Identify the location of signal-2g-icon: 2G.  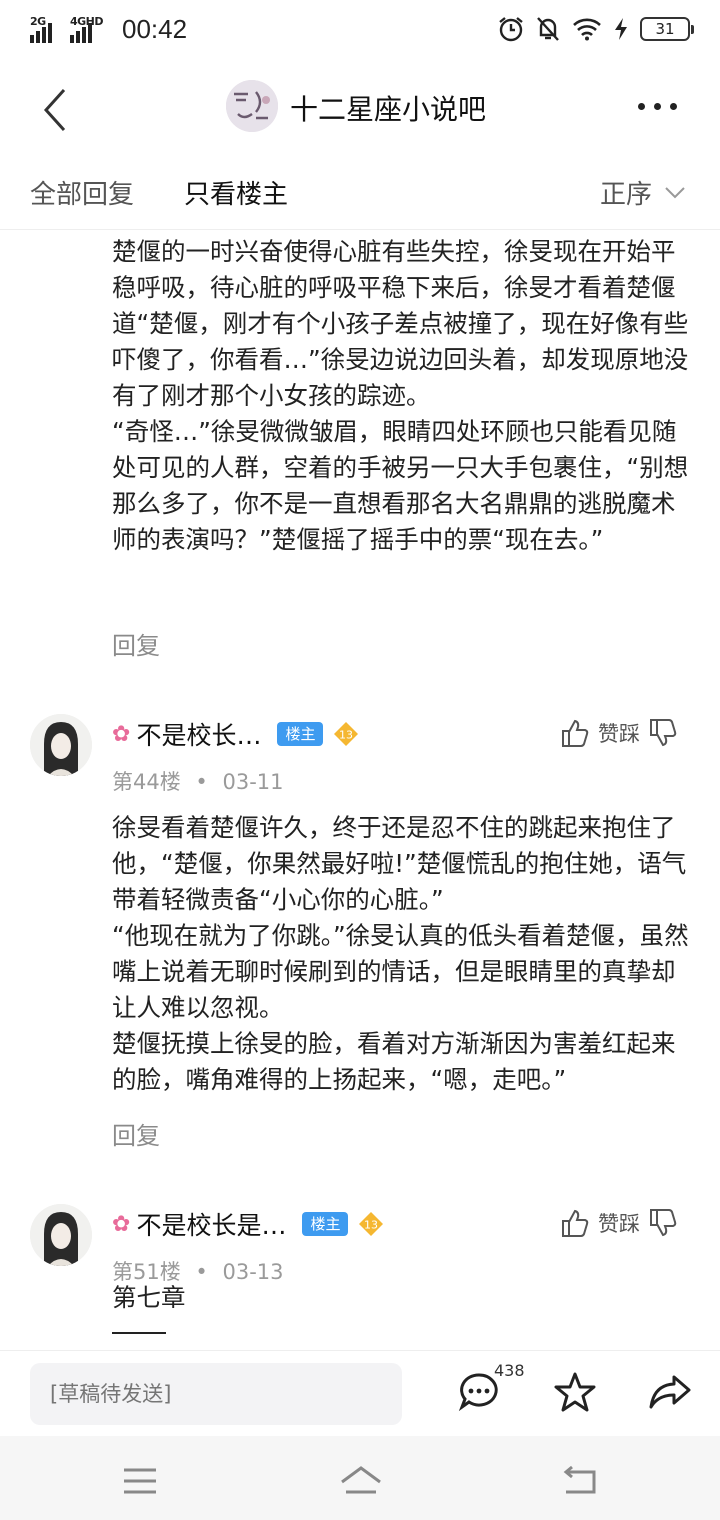
(47, 30).